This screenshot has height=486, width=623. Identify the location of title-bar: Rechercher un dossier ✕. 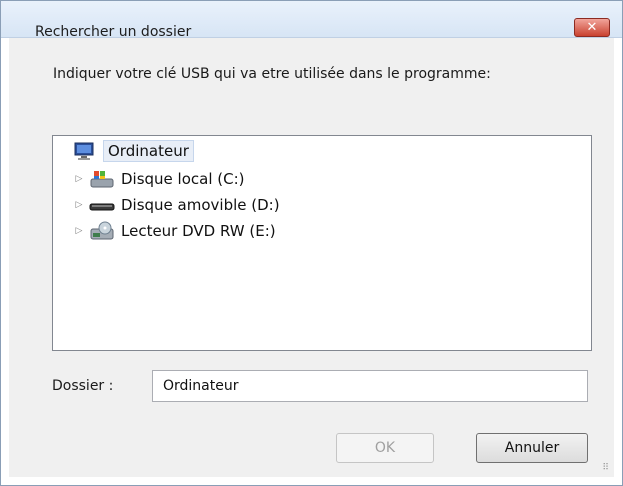
(311, 20).